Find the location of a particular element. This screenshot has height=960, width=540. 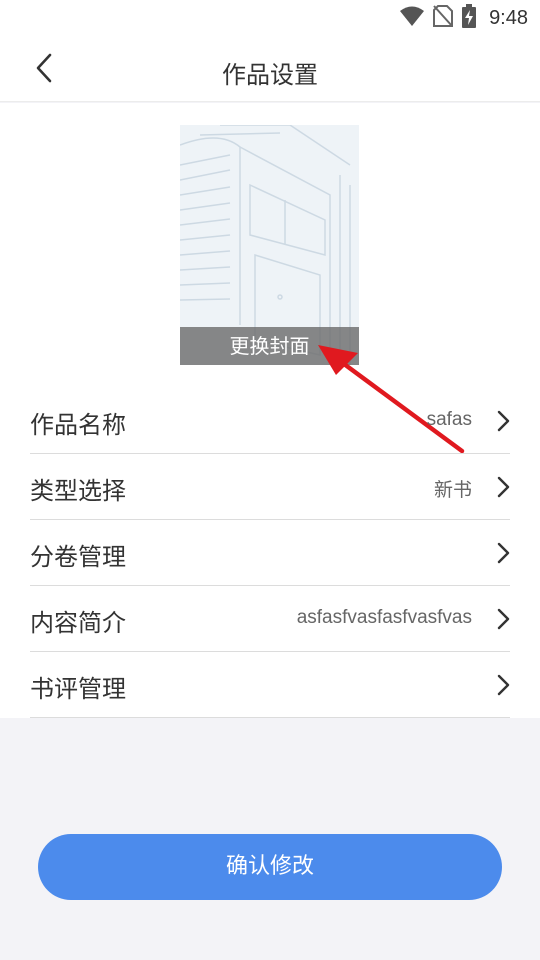

wifi-icon is located at coordinates (412, 18).